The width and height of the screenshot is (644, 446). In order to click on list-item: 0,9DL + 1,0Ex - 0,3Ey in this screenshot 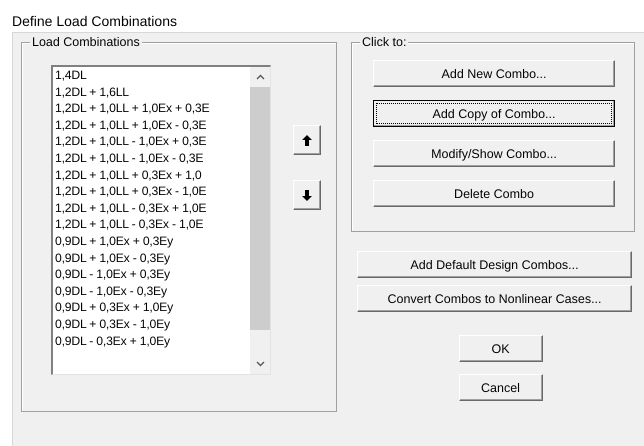, I will do `click(152, 258)`.